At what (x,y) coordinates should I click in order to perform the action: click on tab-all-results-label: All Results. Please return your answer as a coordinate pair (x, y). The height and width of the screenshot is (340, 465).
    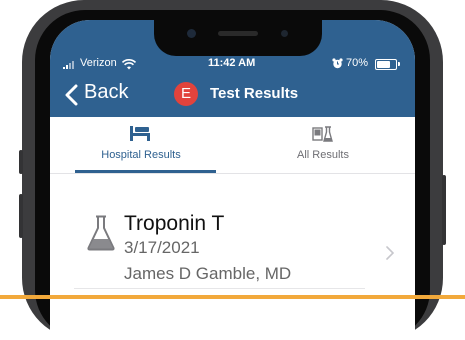
    Looking at the image, I should click on (323, 155).